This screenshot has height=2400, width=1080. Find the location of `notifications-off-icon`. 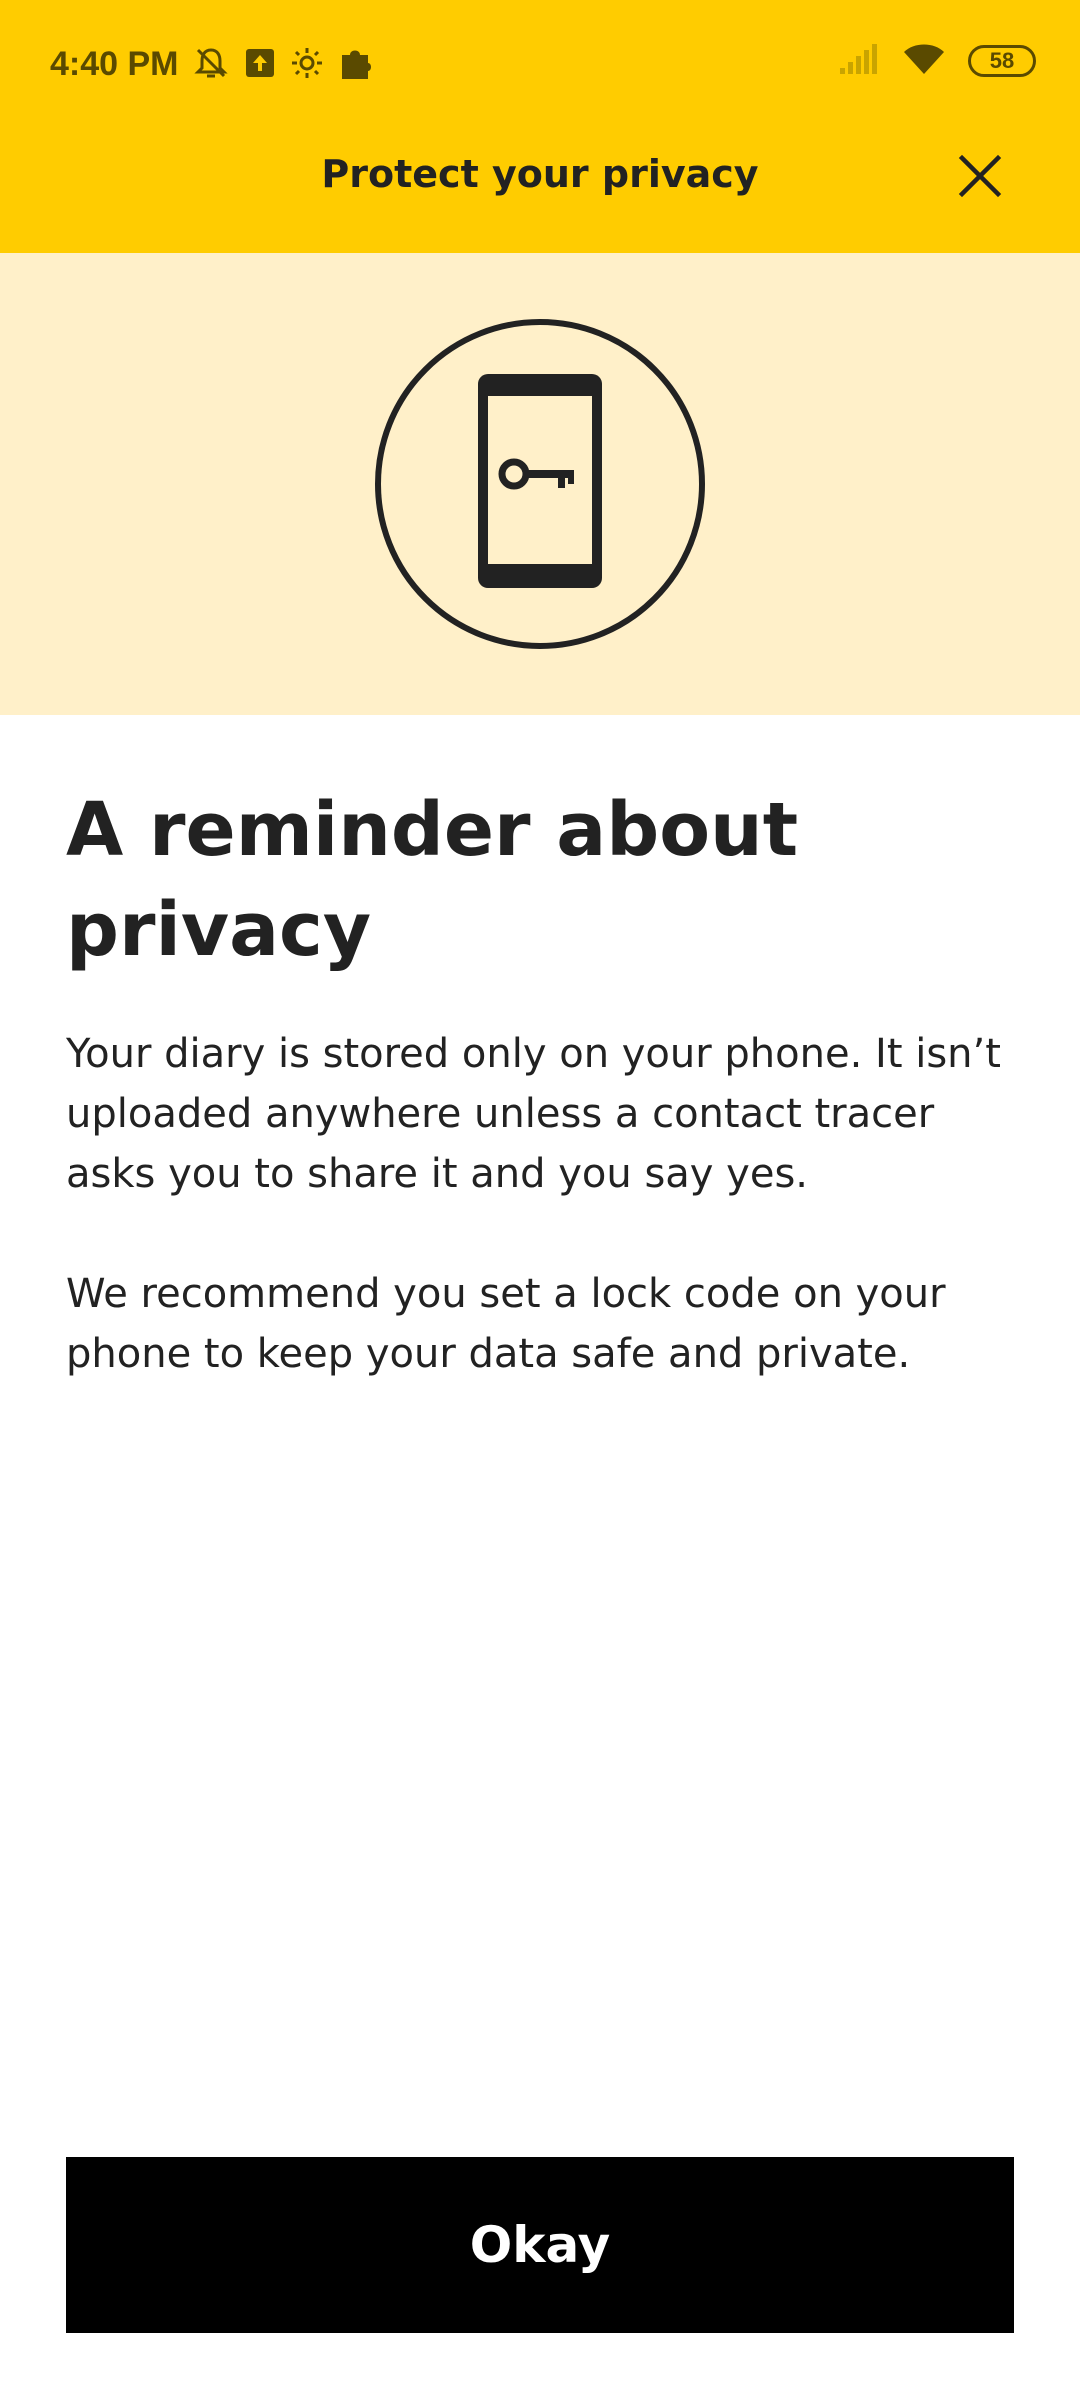

notifications-off-icon is located at coordinates (211, 63).